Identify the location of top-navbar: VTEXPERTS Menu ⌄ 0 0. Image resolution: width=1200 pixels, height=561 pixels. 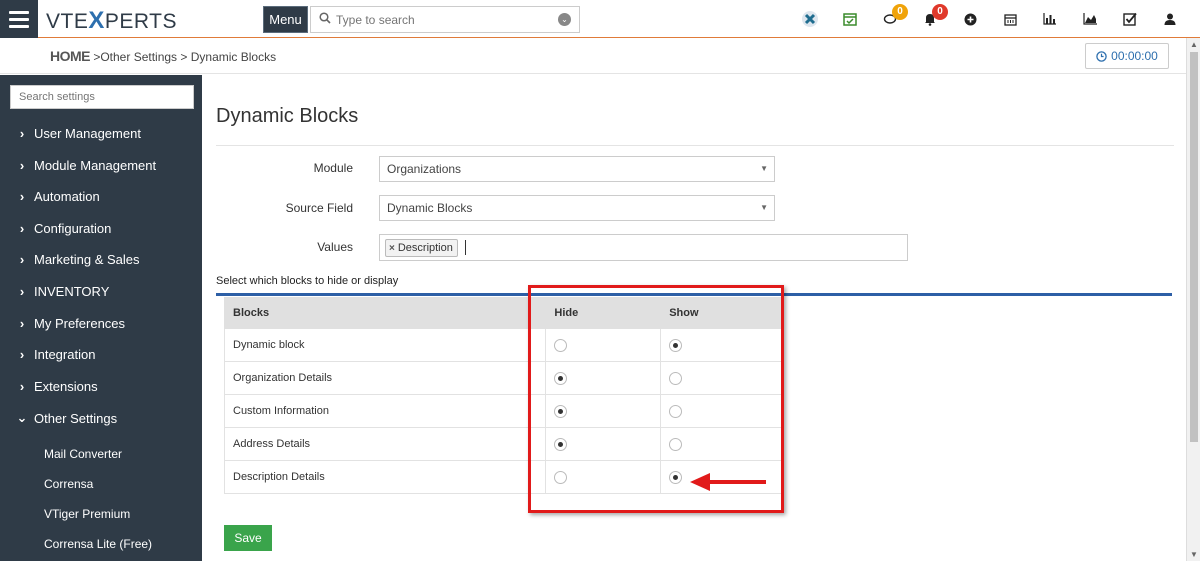
(600, 19).